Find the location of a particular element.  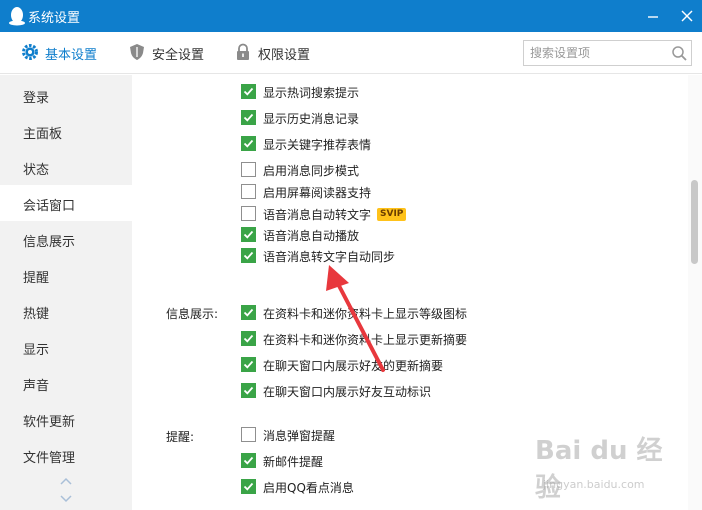

watermark-logo: Bai du 经验 is located at coordinates (599, 469).